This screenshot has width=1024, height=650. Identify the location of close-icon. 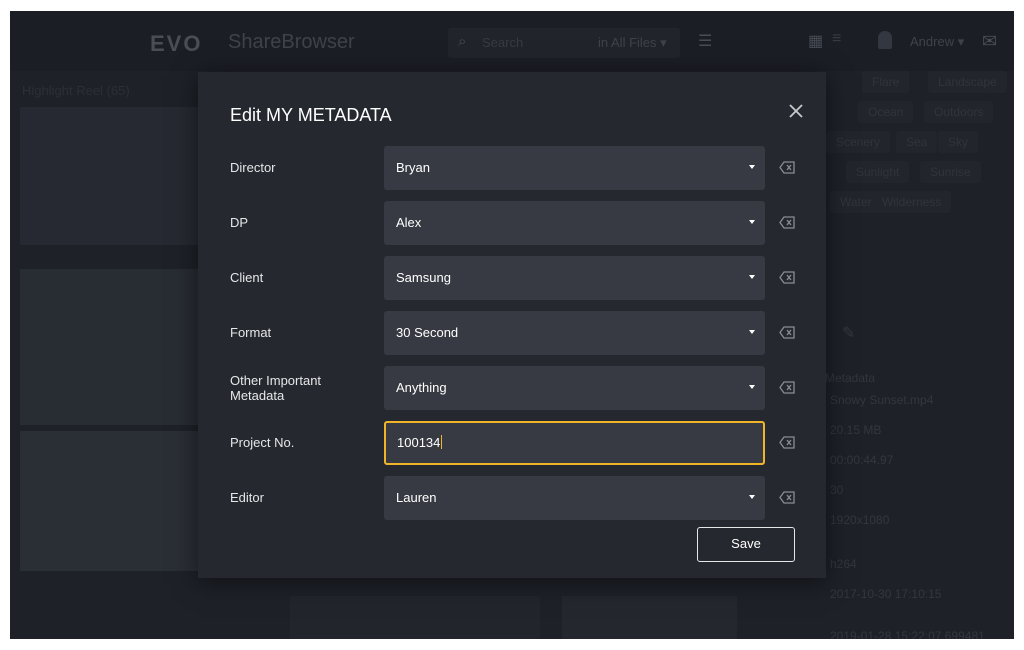
(796, 111).